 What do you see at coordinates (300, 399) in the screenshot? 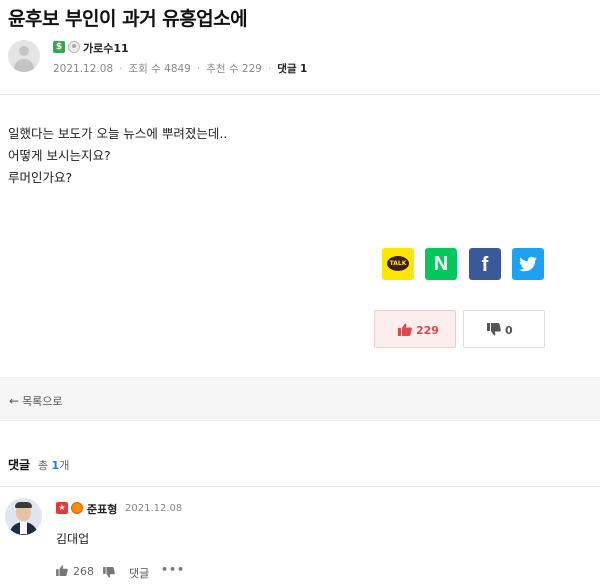
I see `list-nav-bar: ← 목록으로` at bounding box center [300, 399].